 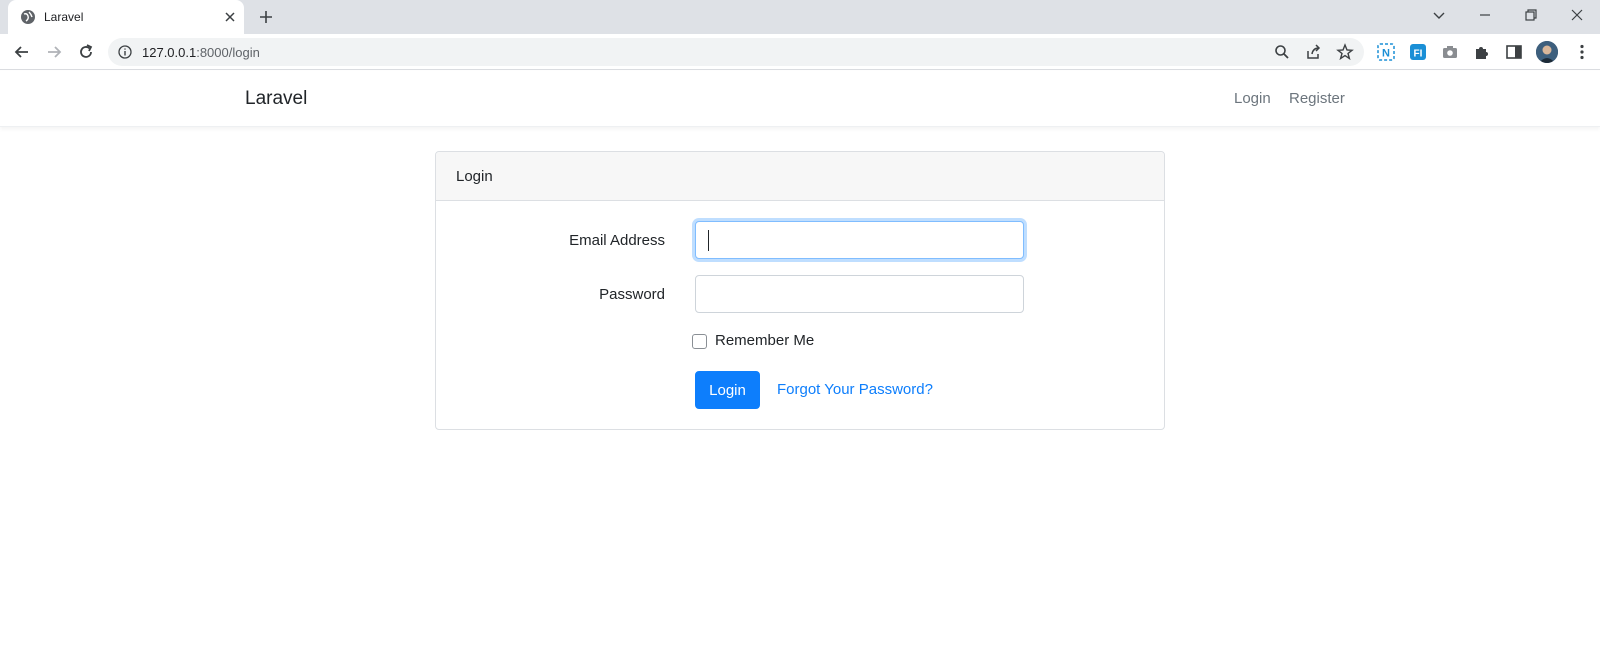 What do you see at coordinates (764, 340) in the screenshot?
I see `remember-label: Remember Me` at bounding box center [764, 340].